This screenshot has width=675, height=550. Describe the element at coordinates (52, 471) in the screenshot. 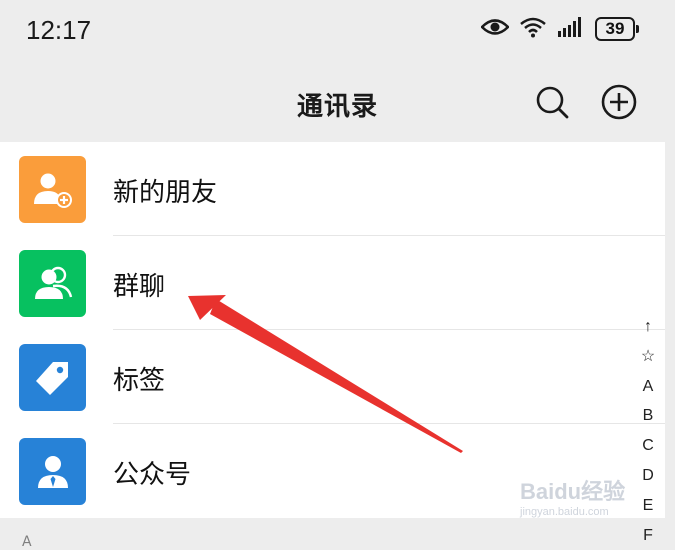

I see `official-account-icon` at that location.